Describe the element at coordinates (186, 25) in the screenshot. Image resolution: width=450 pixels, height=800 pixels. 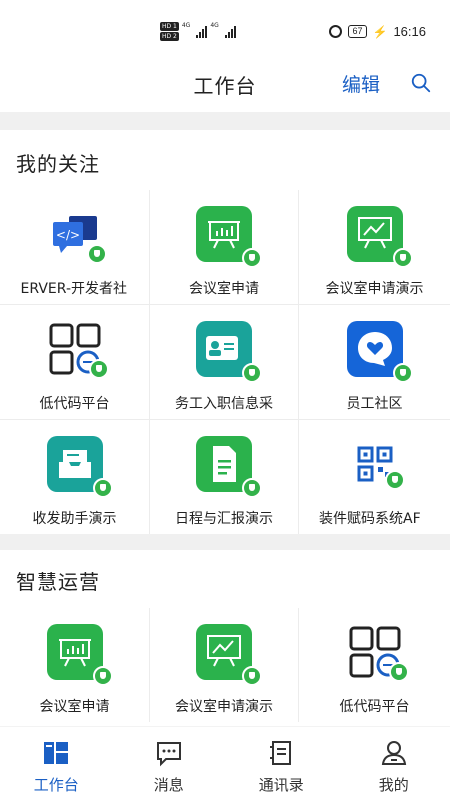
I see `network-type-1: 4G` at that location.